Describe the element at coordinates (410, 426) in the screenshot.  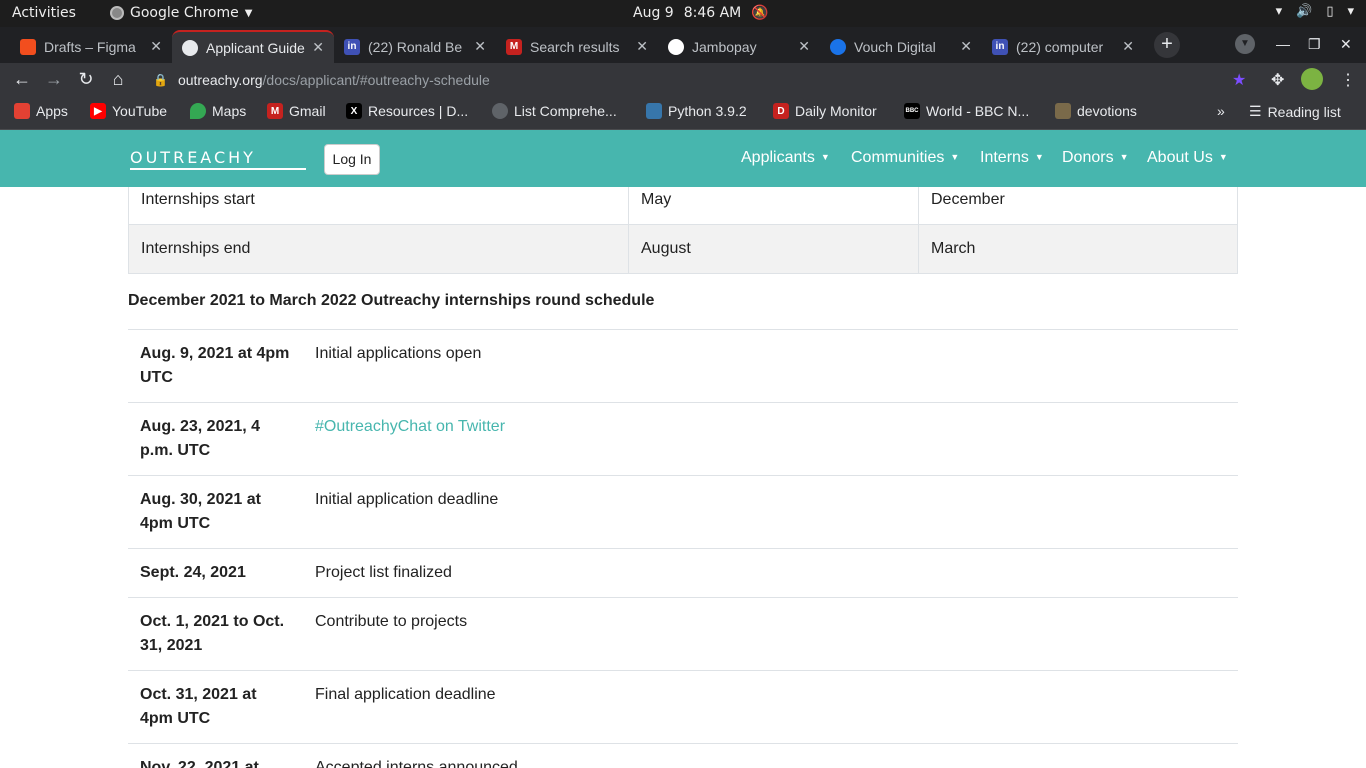
I see `outreachychat-twitter-link: #OutreachyChat on Twitter` at that location.